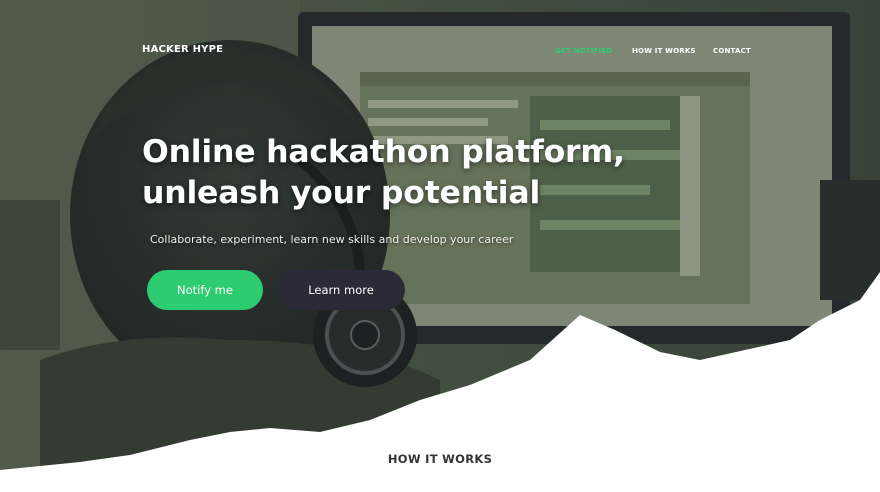 Image resolution: width=880 pixels, height=492 pixels. Describe the element at coordinates (664, 51) in the screenshot. I see `nav-link-how-it-works: HOW IT WORKS` at that location.